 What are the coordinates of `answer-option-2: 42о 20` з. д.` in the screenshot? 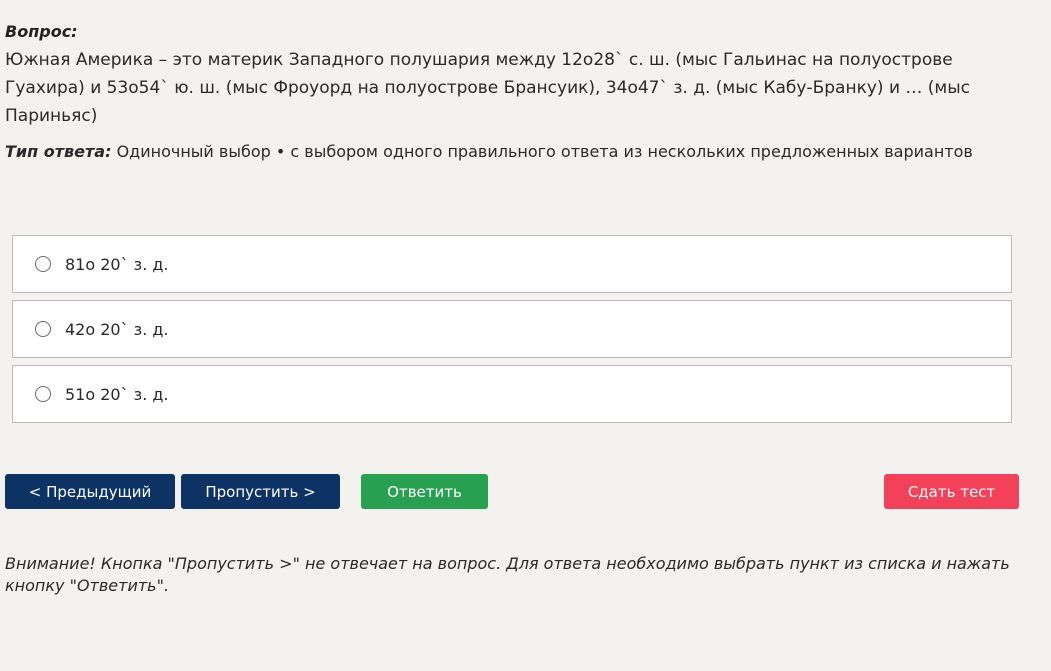 It's located at (512, 329).